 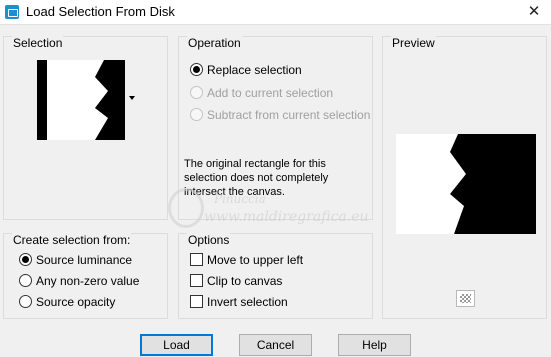 I want to click on selection-group-title: Selection, so click(x=38, y=43).